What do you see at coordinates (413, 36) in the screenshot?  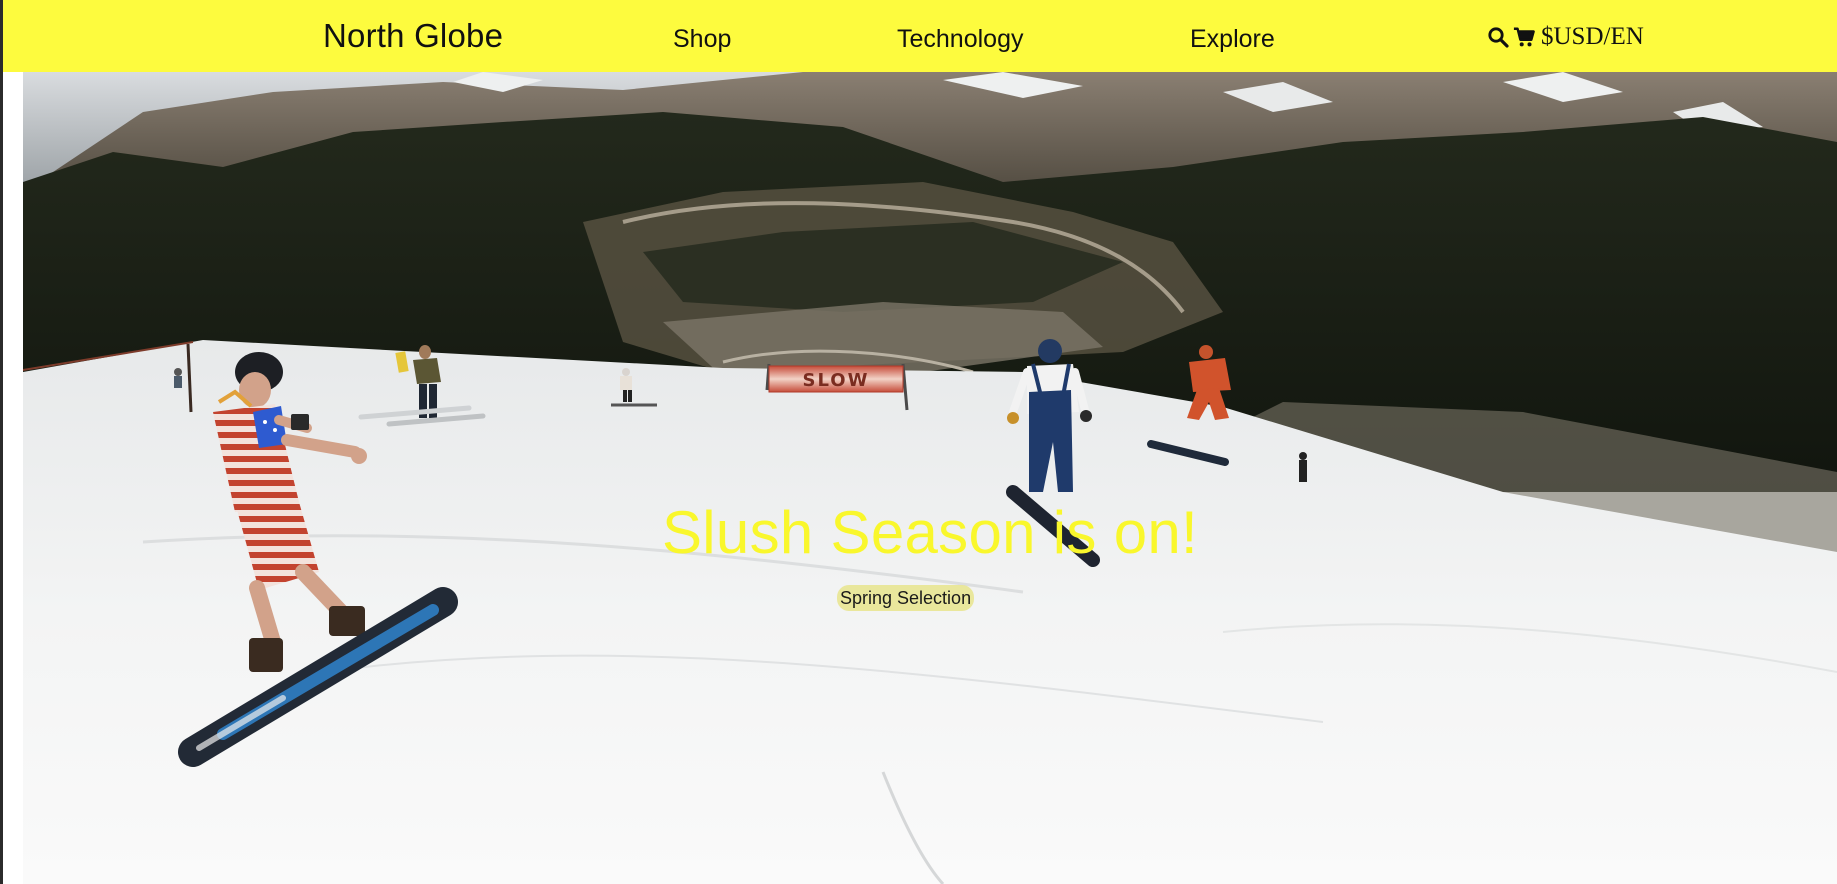 I see `brand-logo-text: North Globe` at bounding box center [413, 36].